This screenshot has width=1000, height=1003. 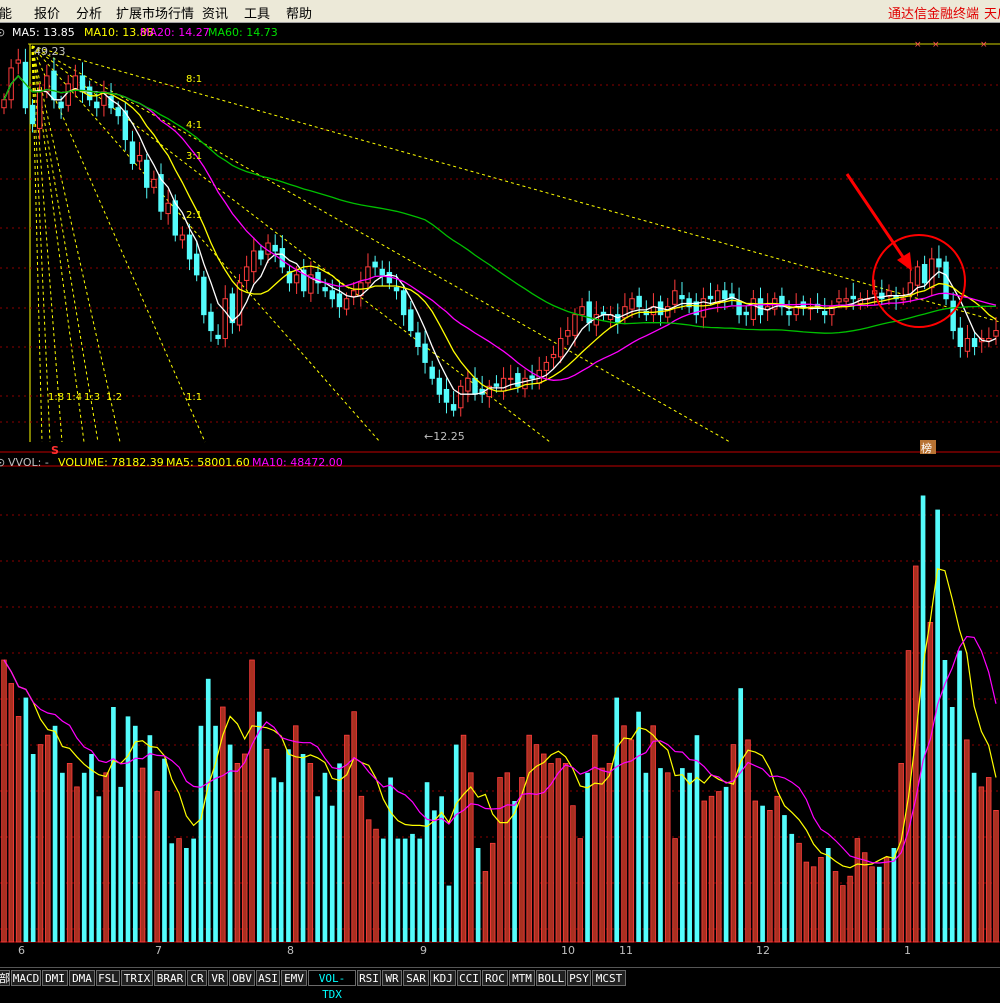 What do you see at coordinates (21, 950) in the screenshot?
I see `month-label-6: 6` at bounding box center [21, 950].